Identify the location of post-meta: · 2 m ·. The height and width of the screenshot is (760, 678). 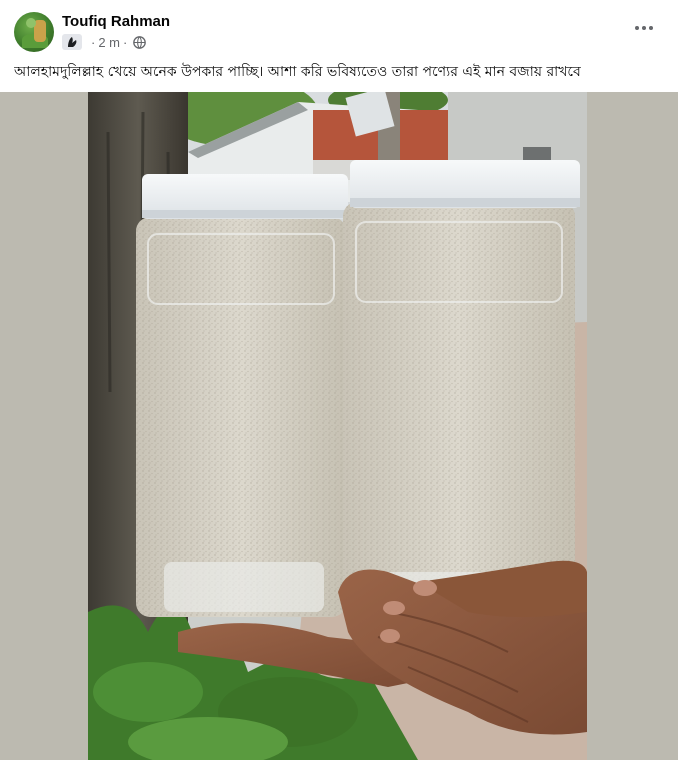
(104, 42).